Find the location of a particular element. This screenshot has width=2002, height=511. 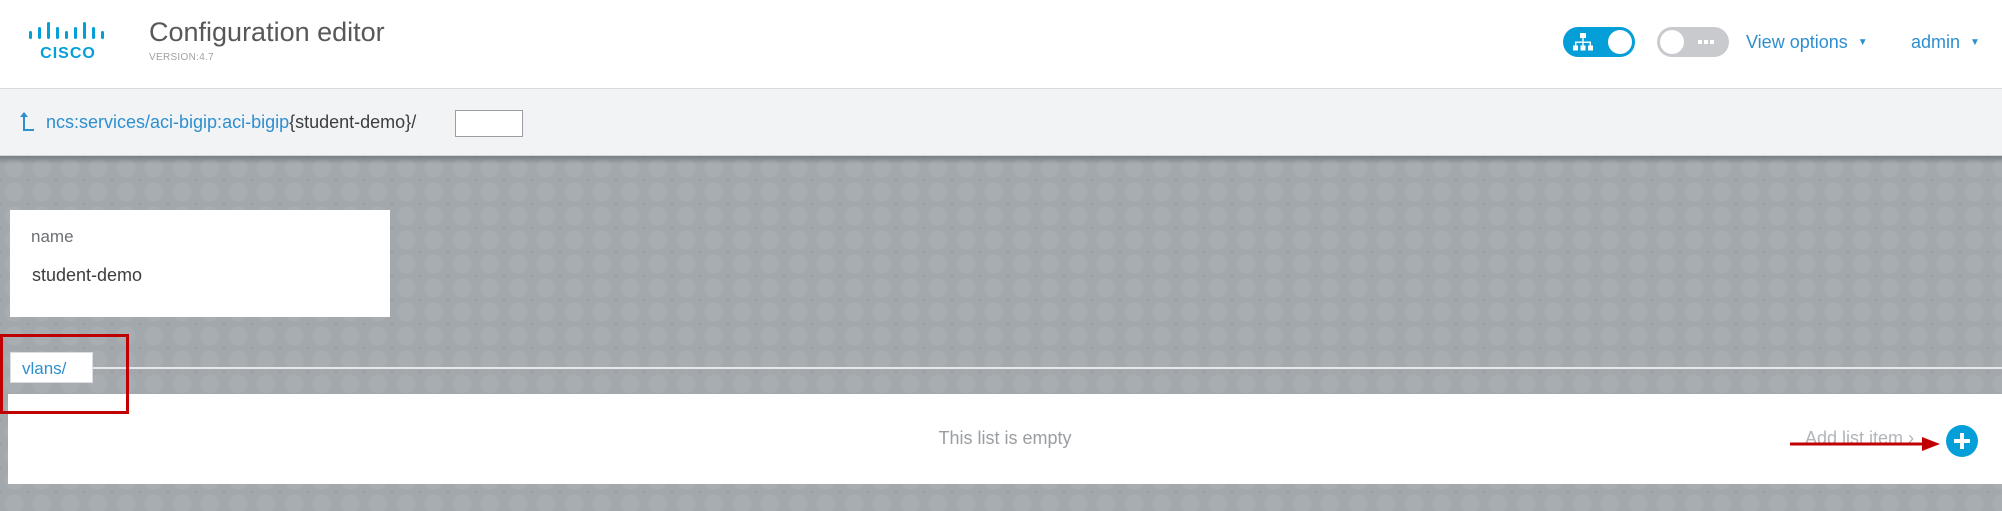

name-field-label: name is located at coordinates (52, 236).